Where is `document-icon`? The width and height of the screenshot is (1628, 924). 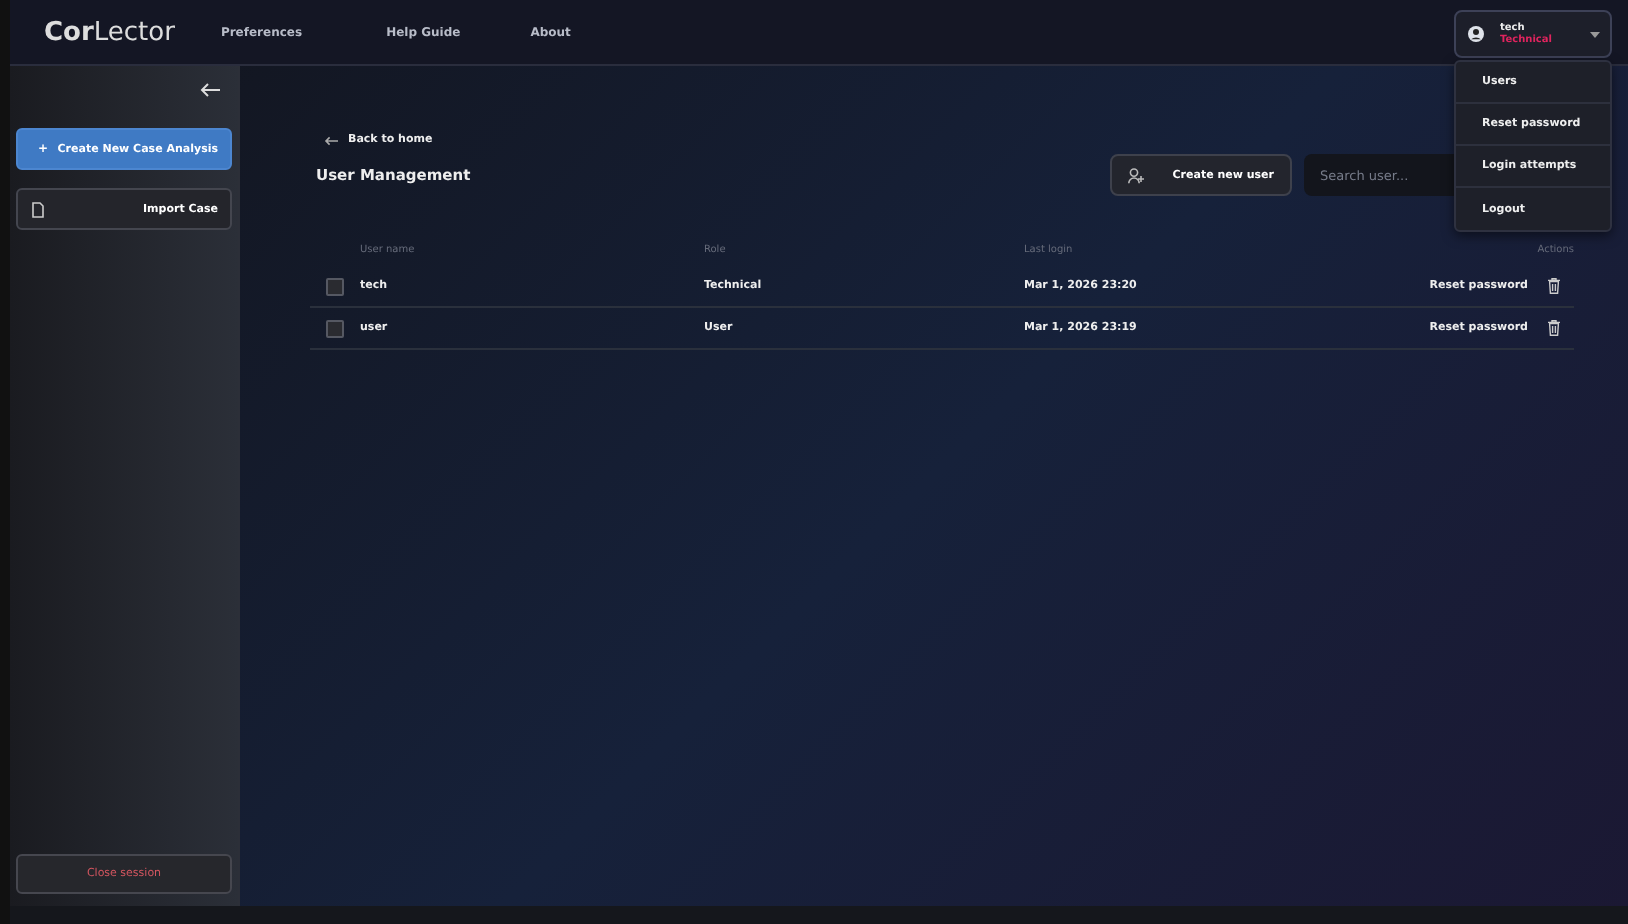
document-icon is located at coordinates (38, 209).